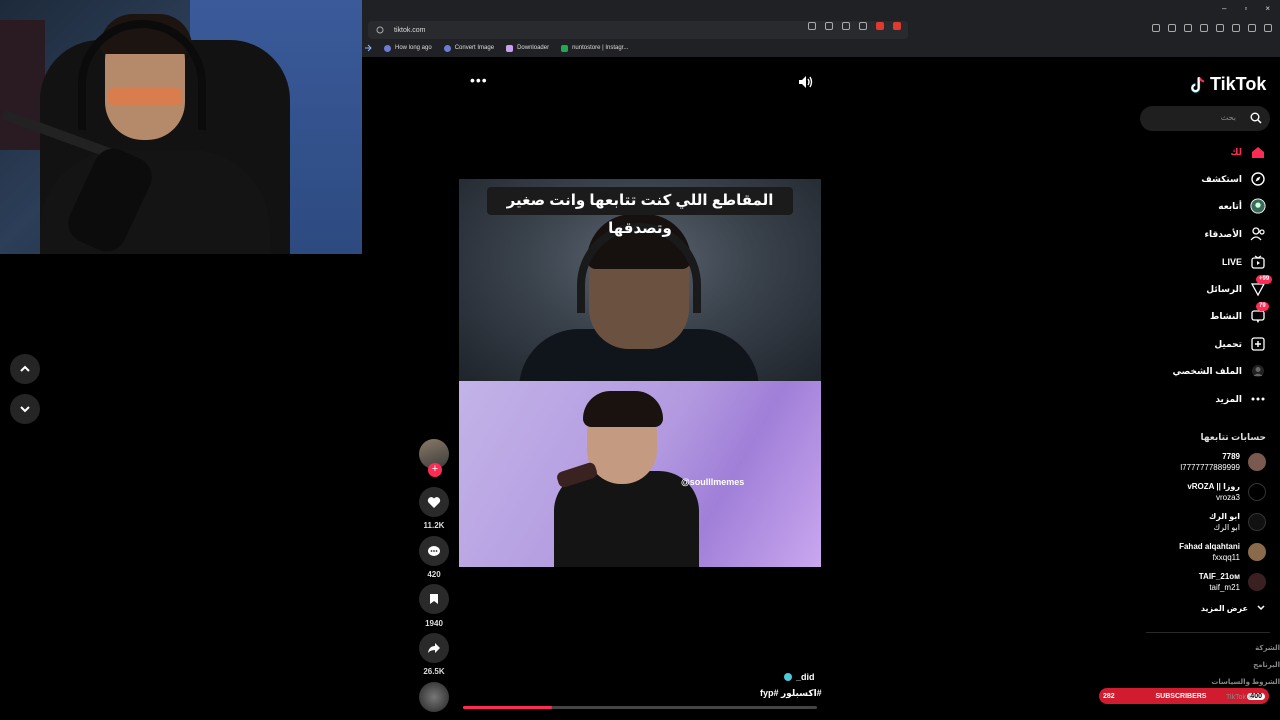 This screenshot has width=1280, height=720. I want to click on home-icon, so click(1258, 152).